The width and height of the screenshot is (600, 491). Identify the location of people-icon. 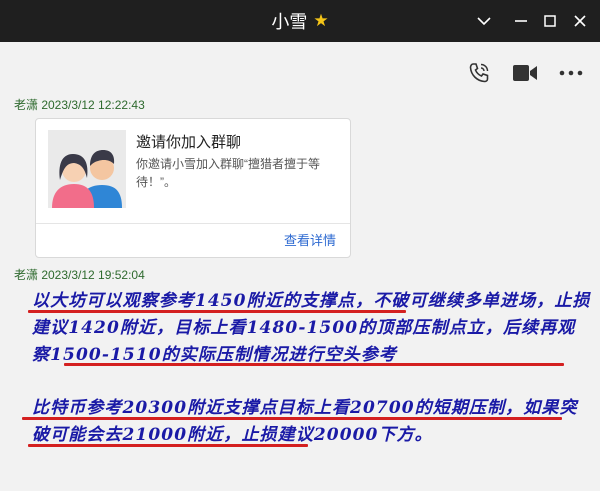
(87, 169).